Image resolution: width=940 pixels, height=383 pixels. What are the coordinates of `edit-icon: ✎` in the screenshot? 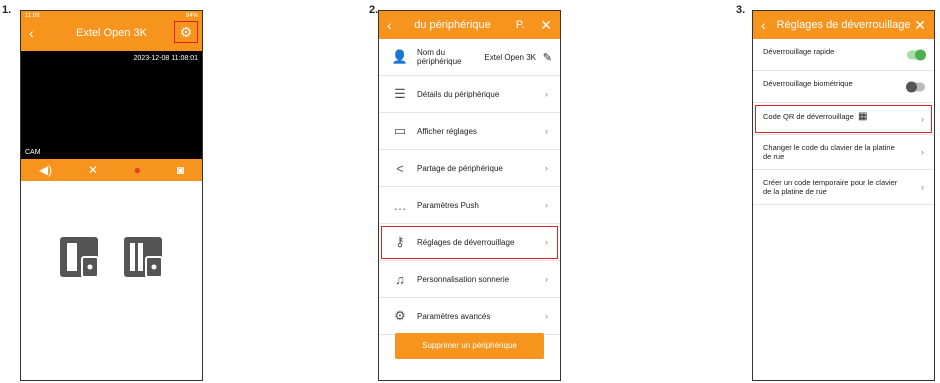 It's located at (547, 57).